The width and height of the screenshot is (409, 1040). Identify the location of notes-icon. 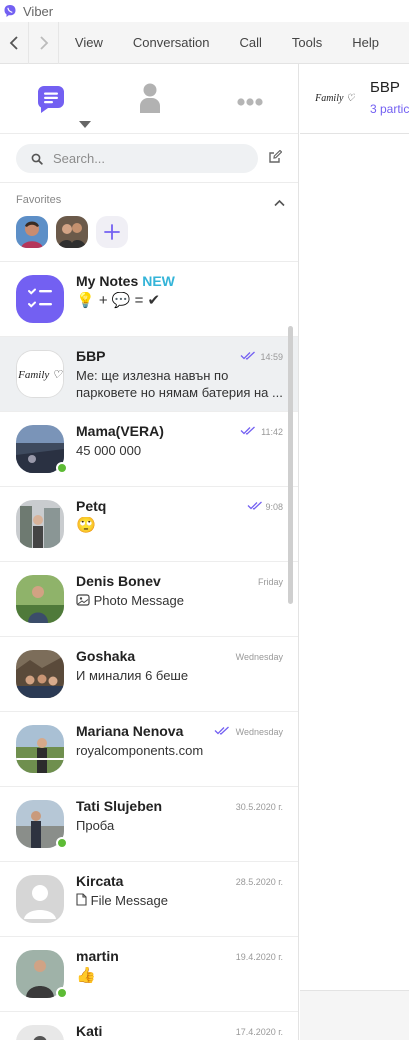
(40, 299).